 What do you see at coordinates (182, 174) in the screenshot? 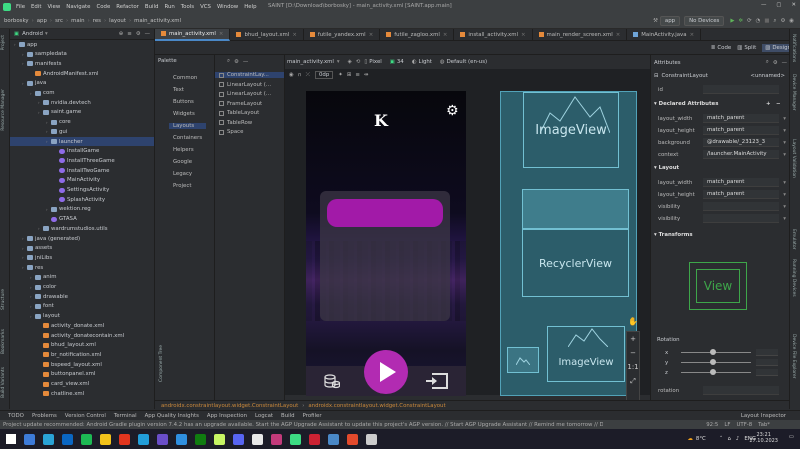
I see `palette-category: Legacy` at bounding box center [182, 174].